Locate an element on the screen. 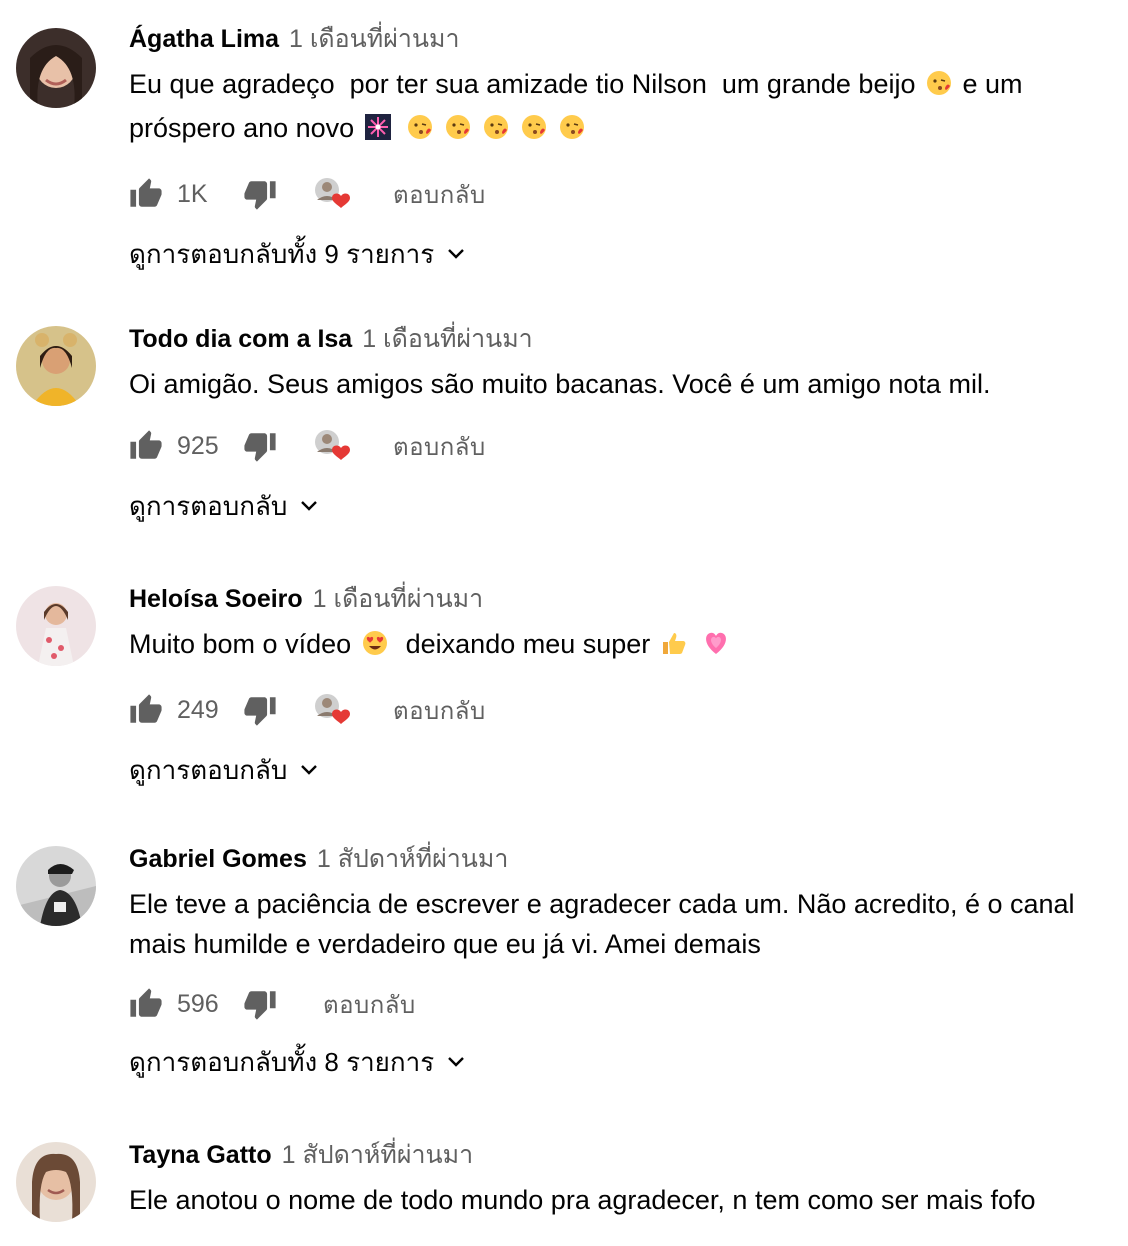 The height and width of the screenshot is (1246, 1128). comment-action-bar: 249 ตอบกลับ is located at coordinates (618, 710).